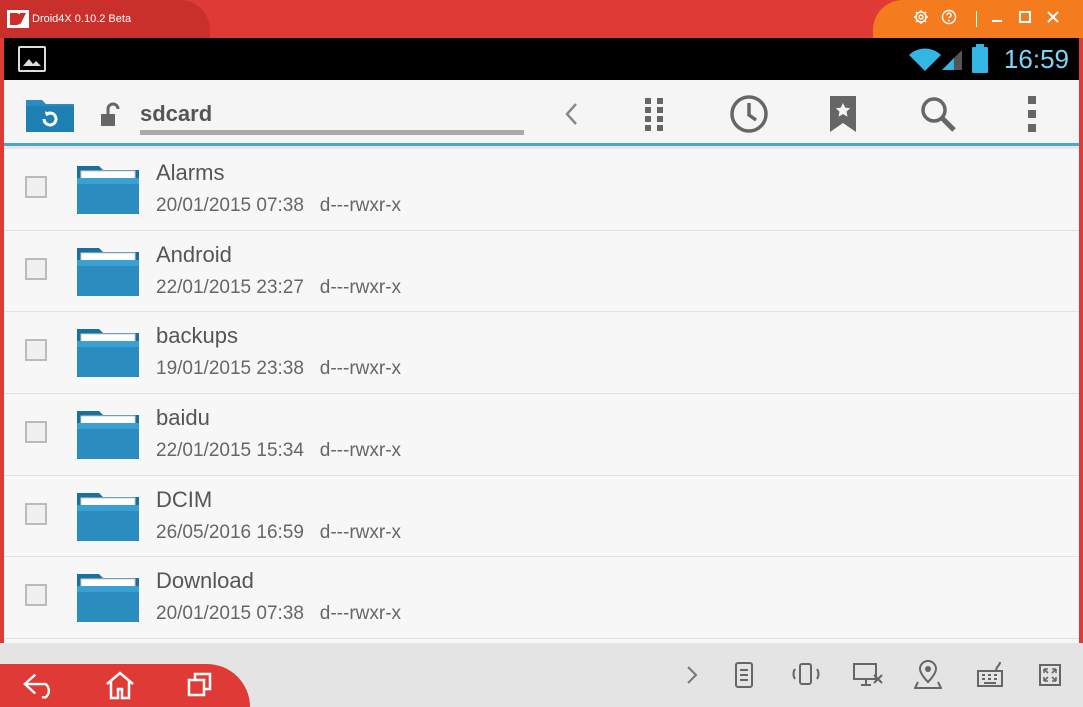 Image resolution: width=1083 pixels, height=707 pixels. I want to click on folder-name: baidu, so click(183, 418).